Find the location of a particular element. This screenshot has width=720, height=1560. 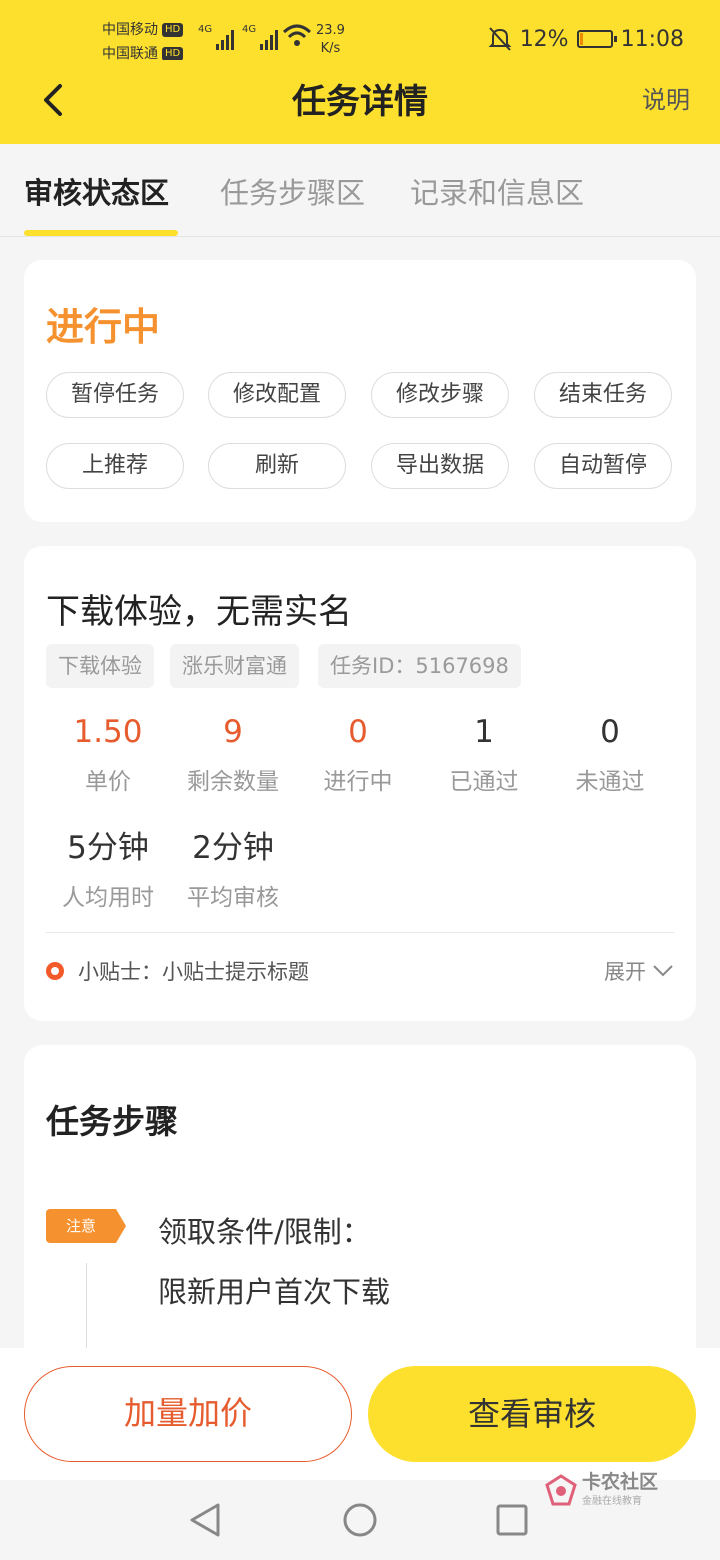

edit-config-button: 修改配置 is located at coordinates (277, 395).